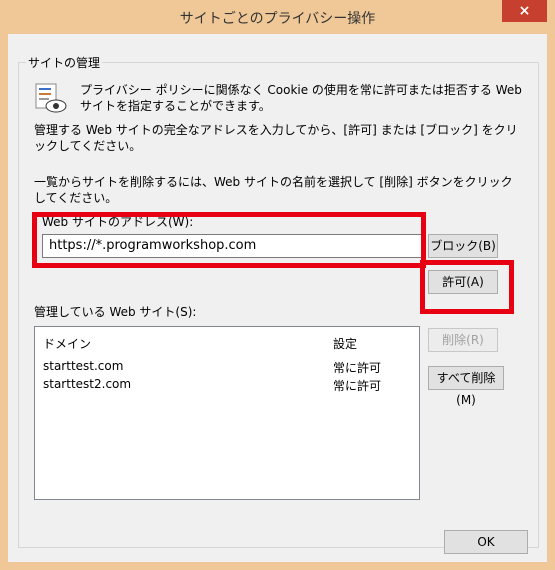  Describe the element at coordinates (115, 312) in the screenshot. I see `managed-sites-label: 管理している Web サイト(S):` at that location.